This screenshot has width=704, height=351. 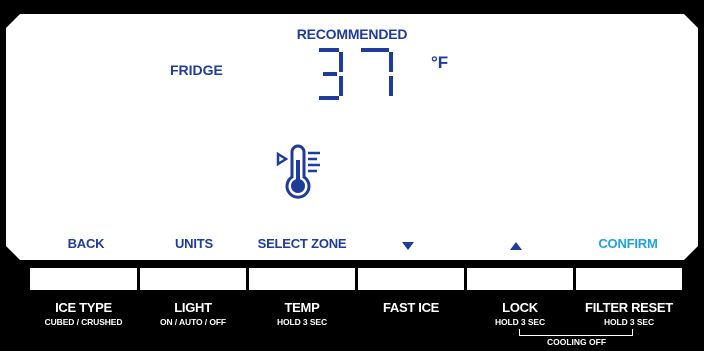 What do you see at coordinates (576, 342) in the screenshot?
I see `cooling-off-label: COOLING OFF` at bounding box center [576, 342].